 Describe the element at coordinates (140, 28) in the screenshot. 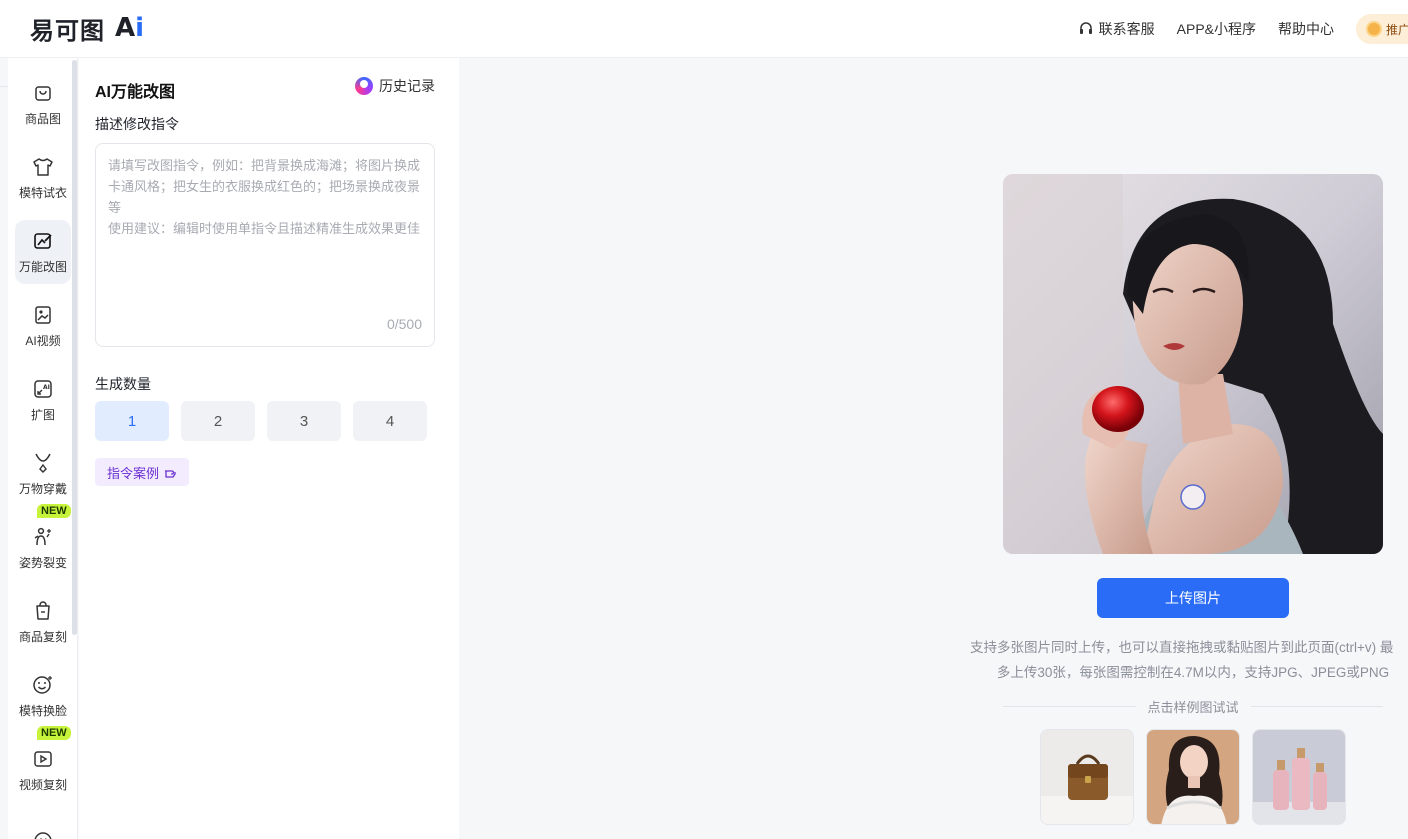

I see `logo-ai-i: i` at that location.